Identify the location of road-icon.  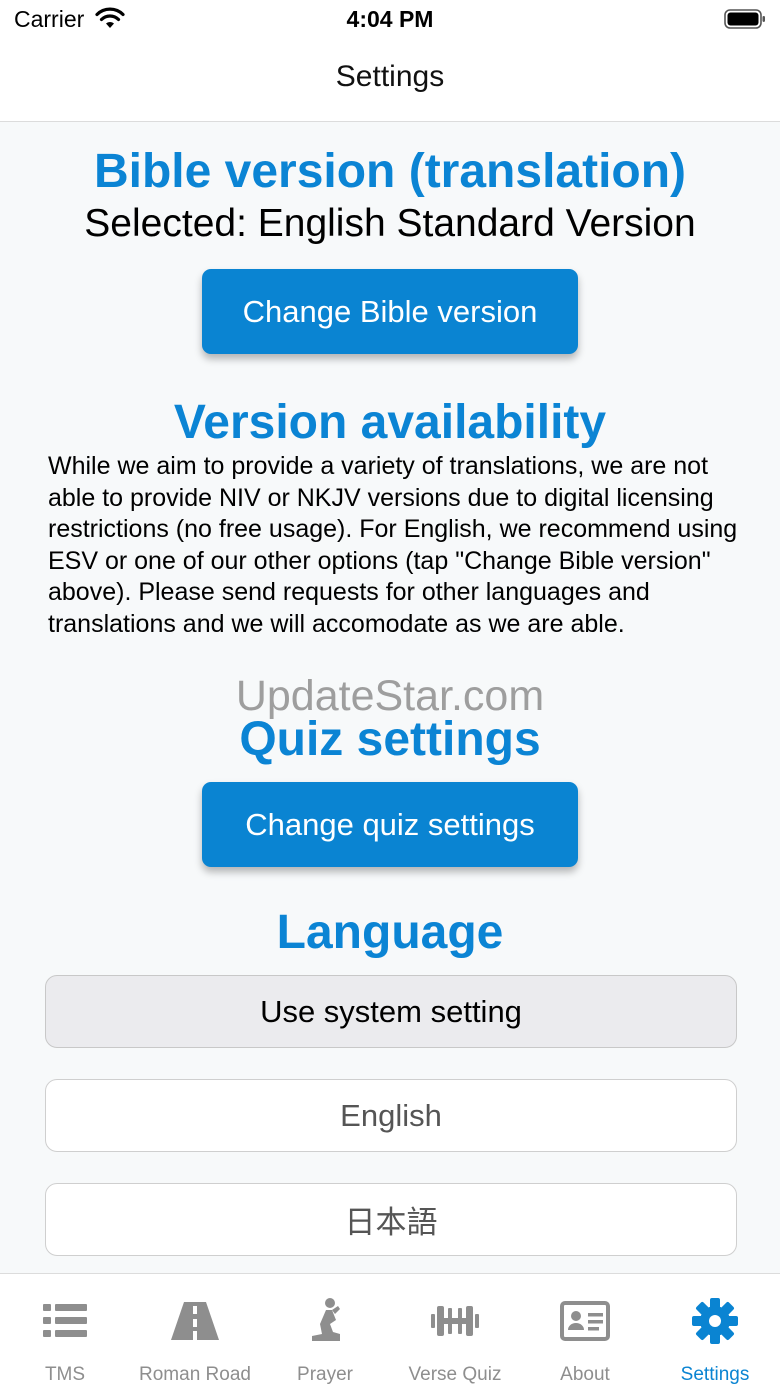
(195, 1321).